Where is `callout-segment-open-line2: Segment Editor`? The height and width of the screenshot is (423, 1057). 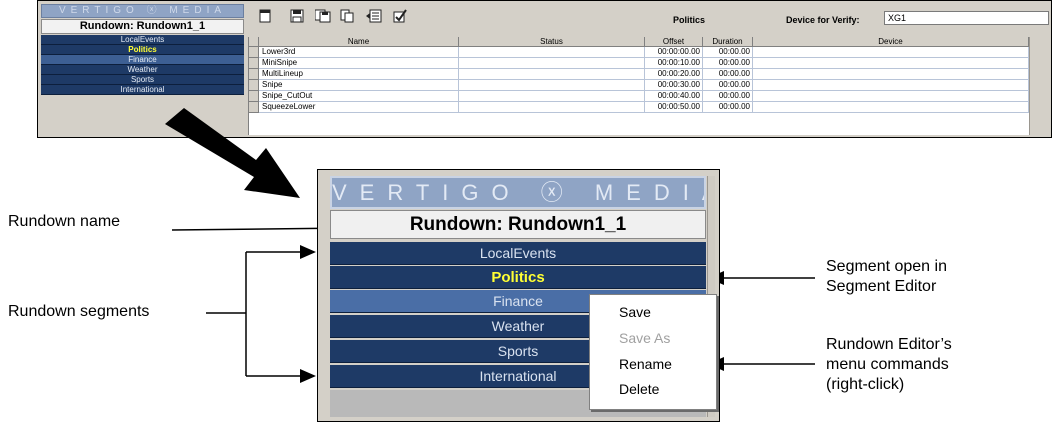
callout-segment-open-line2: Segment Editor is located at coordinates (881, 286).